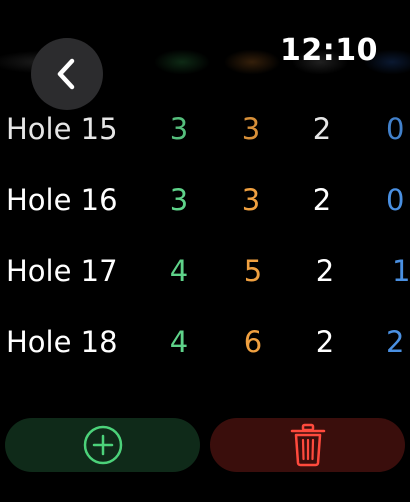 The image size is (410, 502). What do you see at coordinates (205, 445) in the screenshot?
I see `action-bar` at bounding box center [205, 445].